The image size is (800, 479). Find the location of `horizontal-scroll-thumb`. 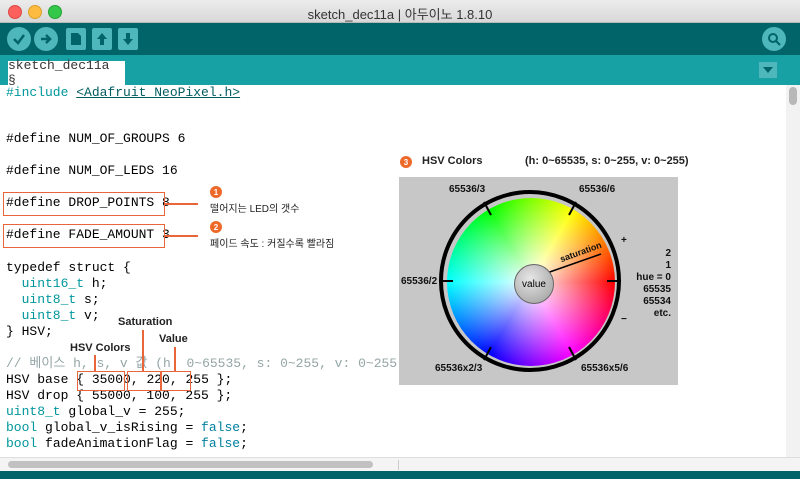

horizontal-scroll-thumb is located at coordinates (190, 464).